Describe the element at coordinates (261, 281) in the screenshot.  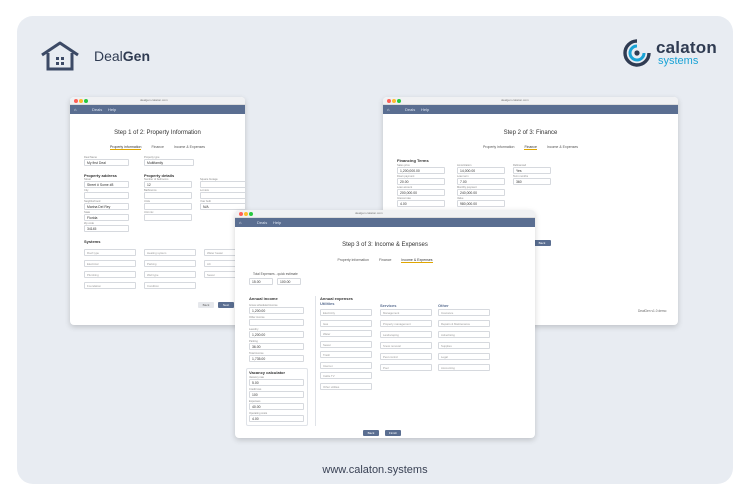
I see `total-pct-field: 15.00` at that location.